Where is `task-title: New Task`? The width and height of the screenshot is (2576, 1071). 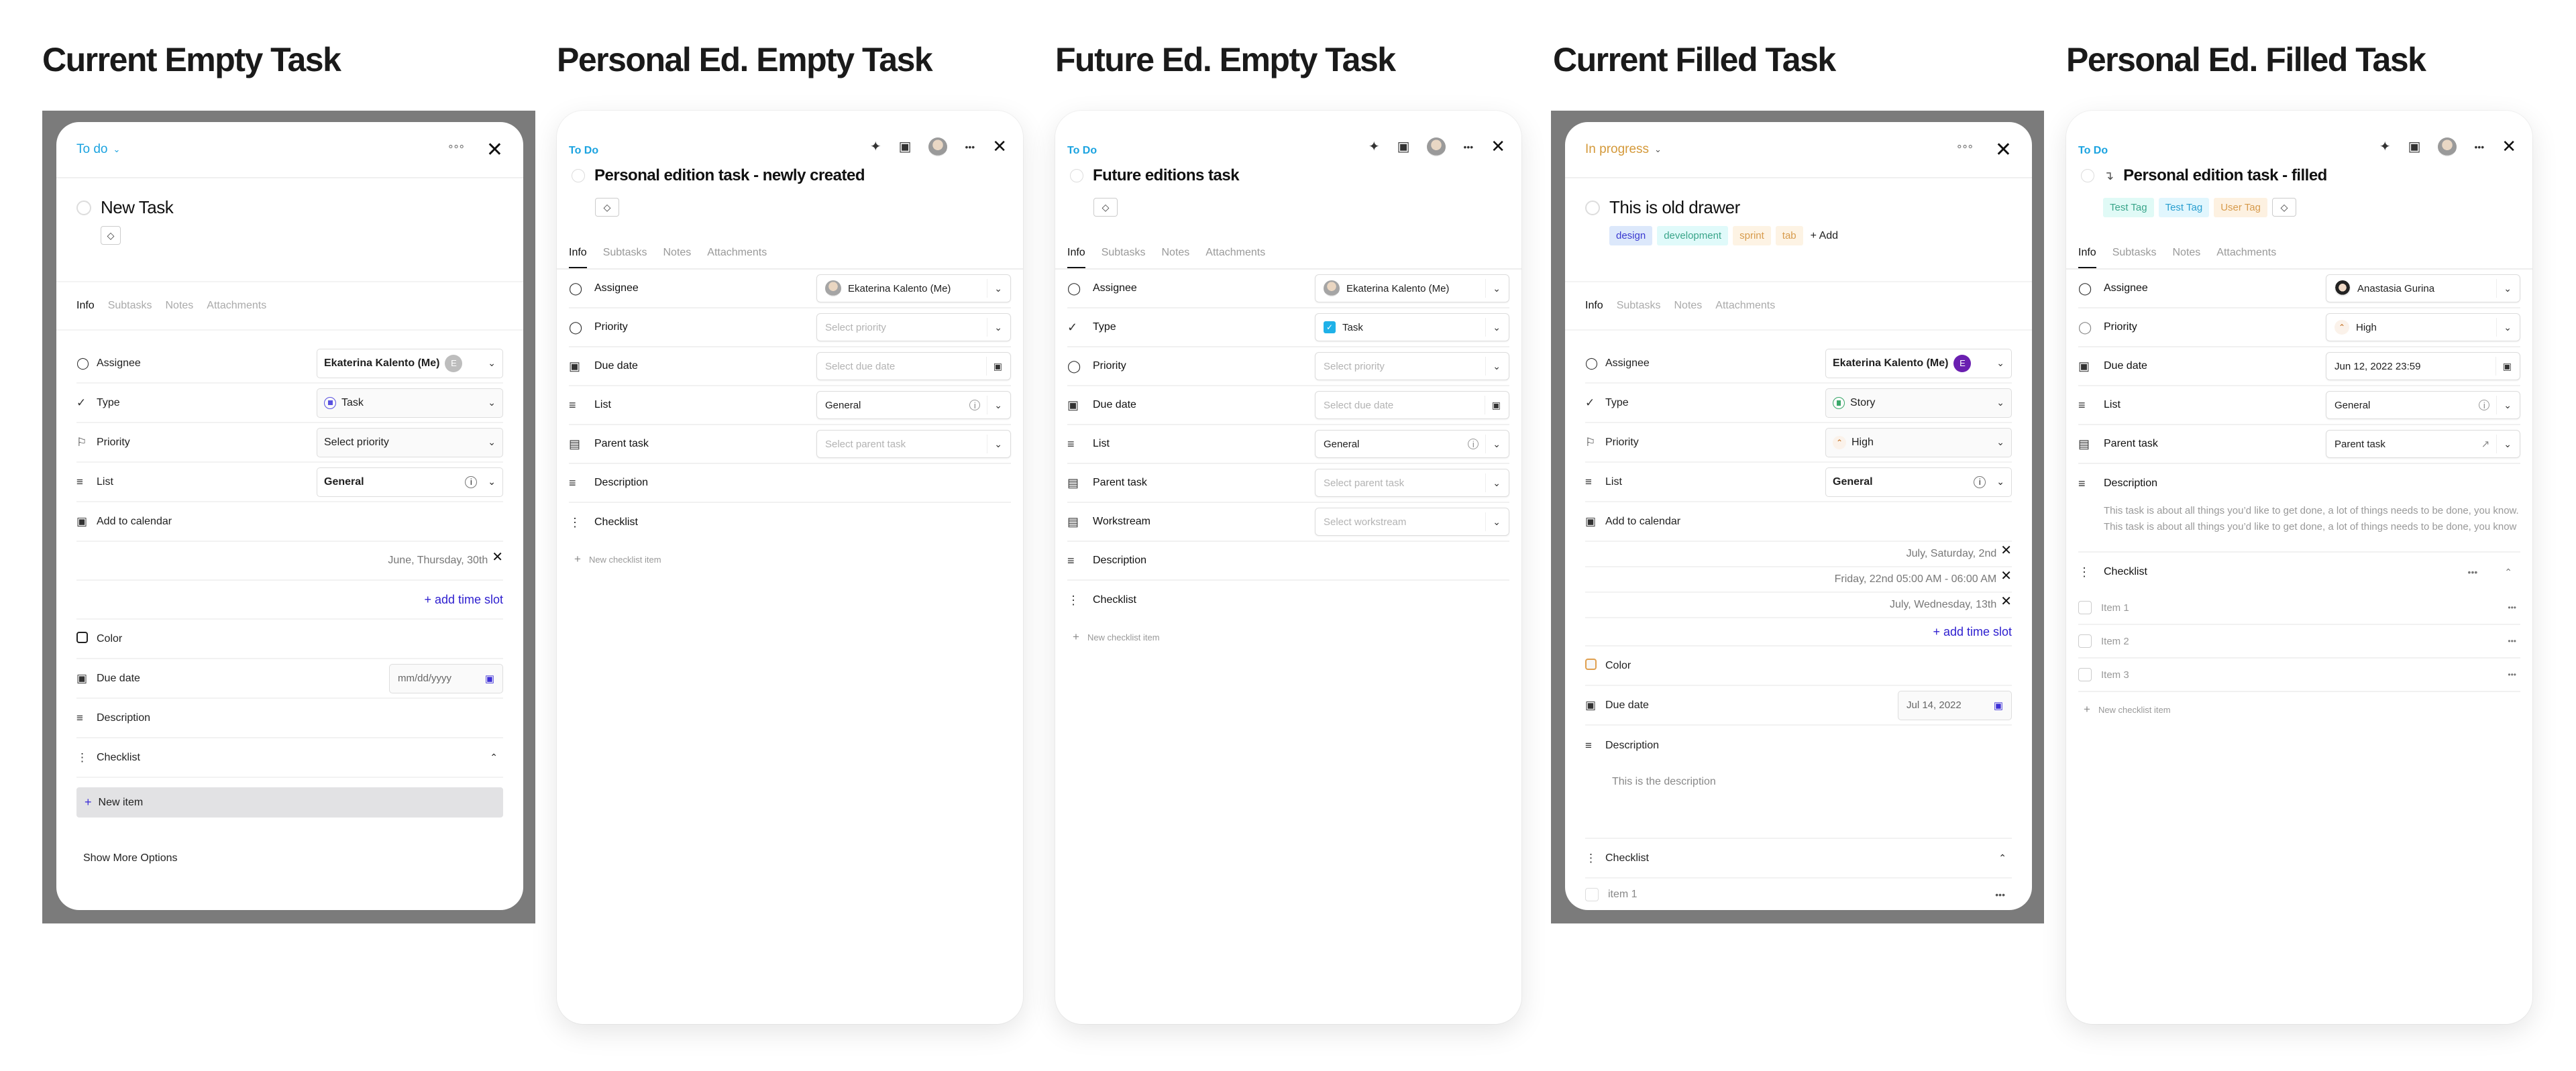 task-title: New Task is located at coordinates (137, 207).